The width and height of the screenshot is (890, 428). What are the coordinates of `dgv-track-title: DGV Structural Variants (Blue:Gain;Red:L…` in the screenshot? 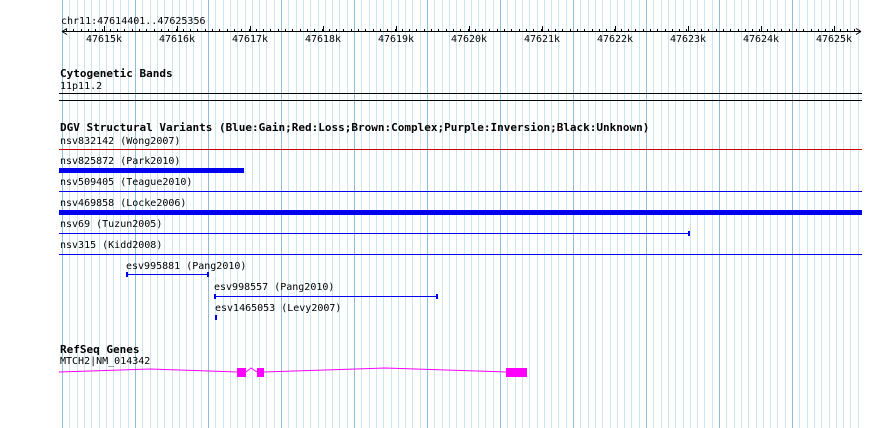 It's located at (355, 127).